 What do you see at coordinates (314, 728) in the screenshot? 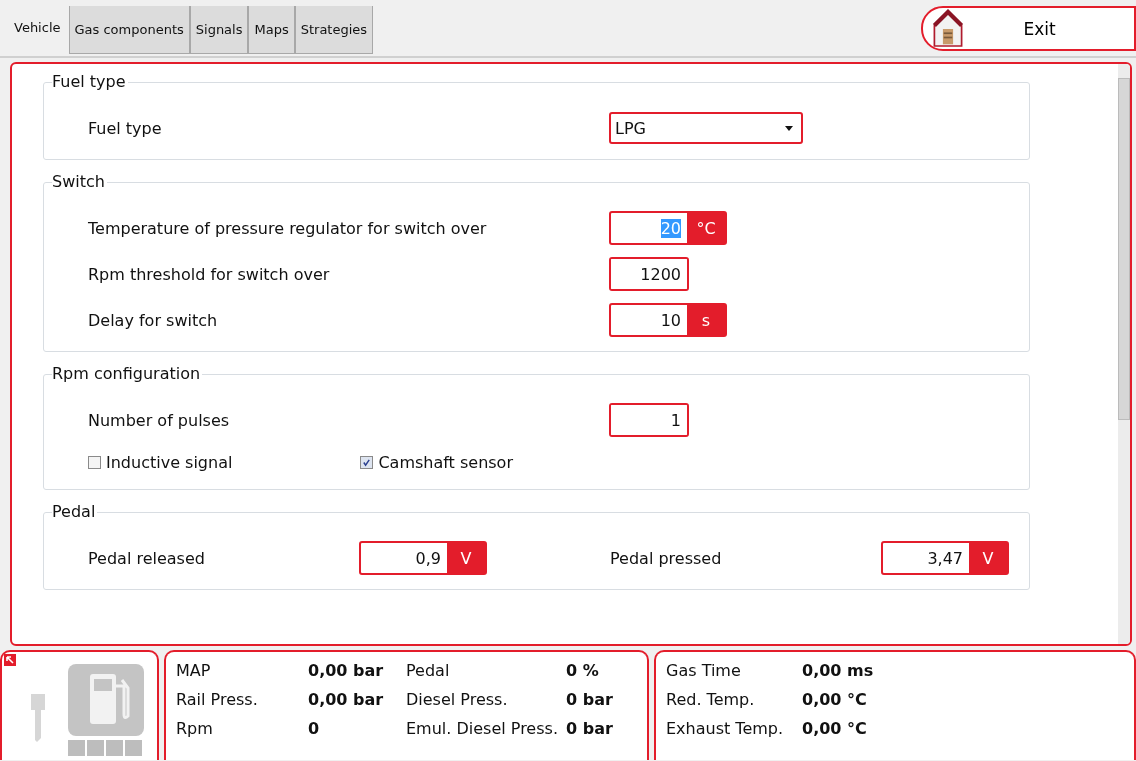
I see `reading-value: 0` at bounding box center [314, 728].